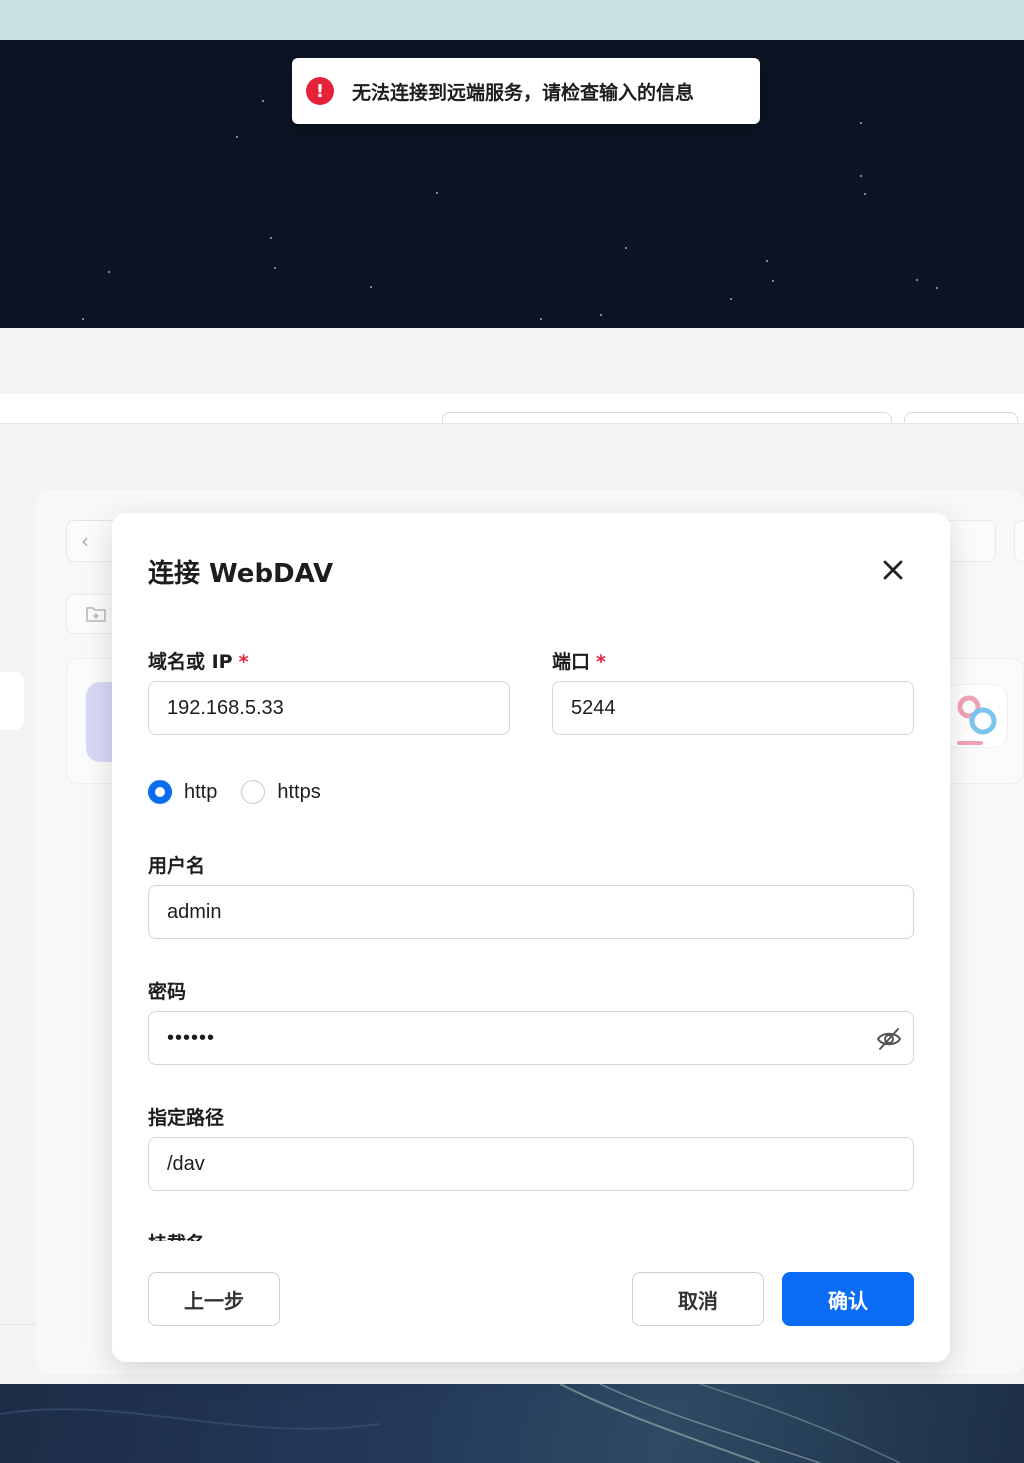 The width and height of the screenshot is (1024, 1463). I want to click on top-strip, so click(512, 20).